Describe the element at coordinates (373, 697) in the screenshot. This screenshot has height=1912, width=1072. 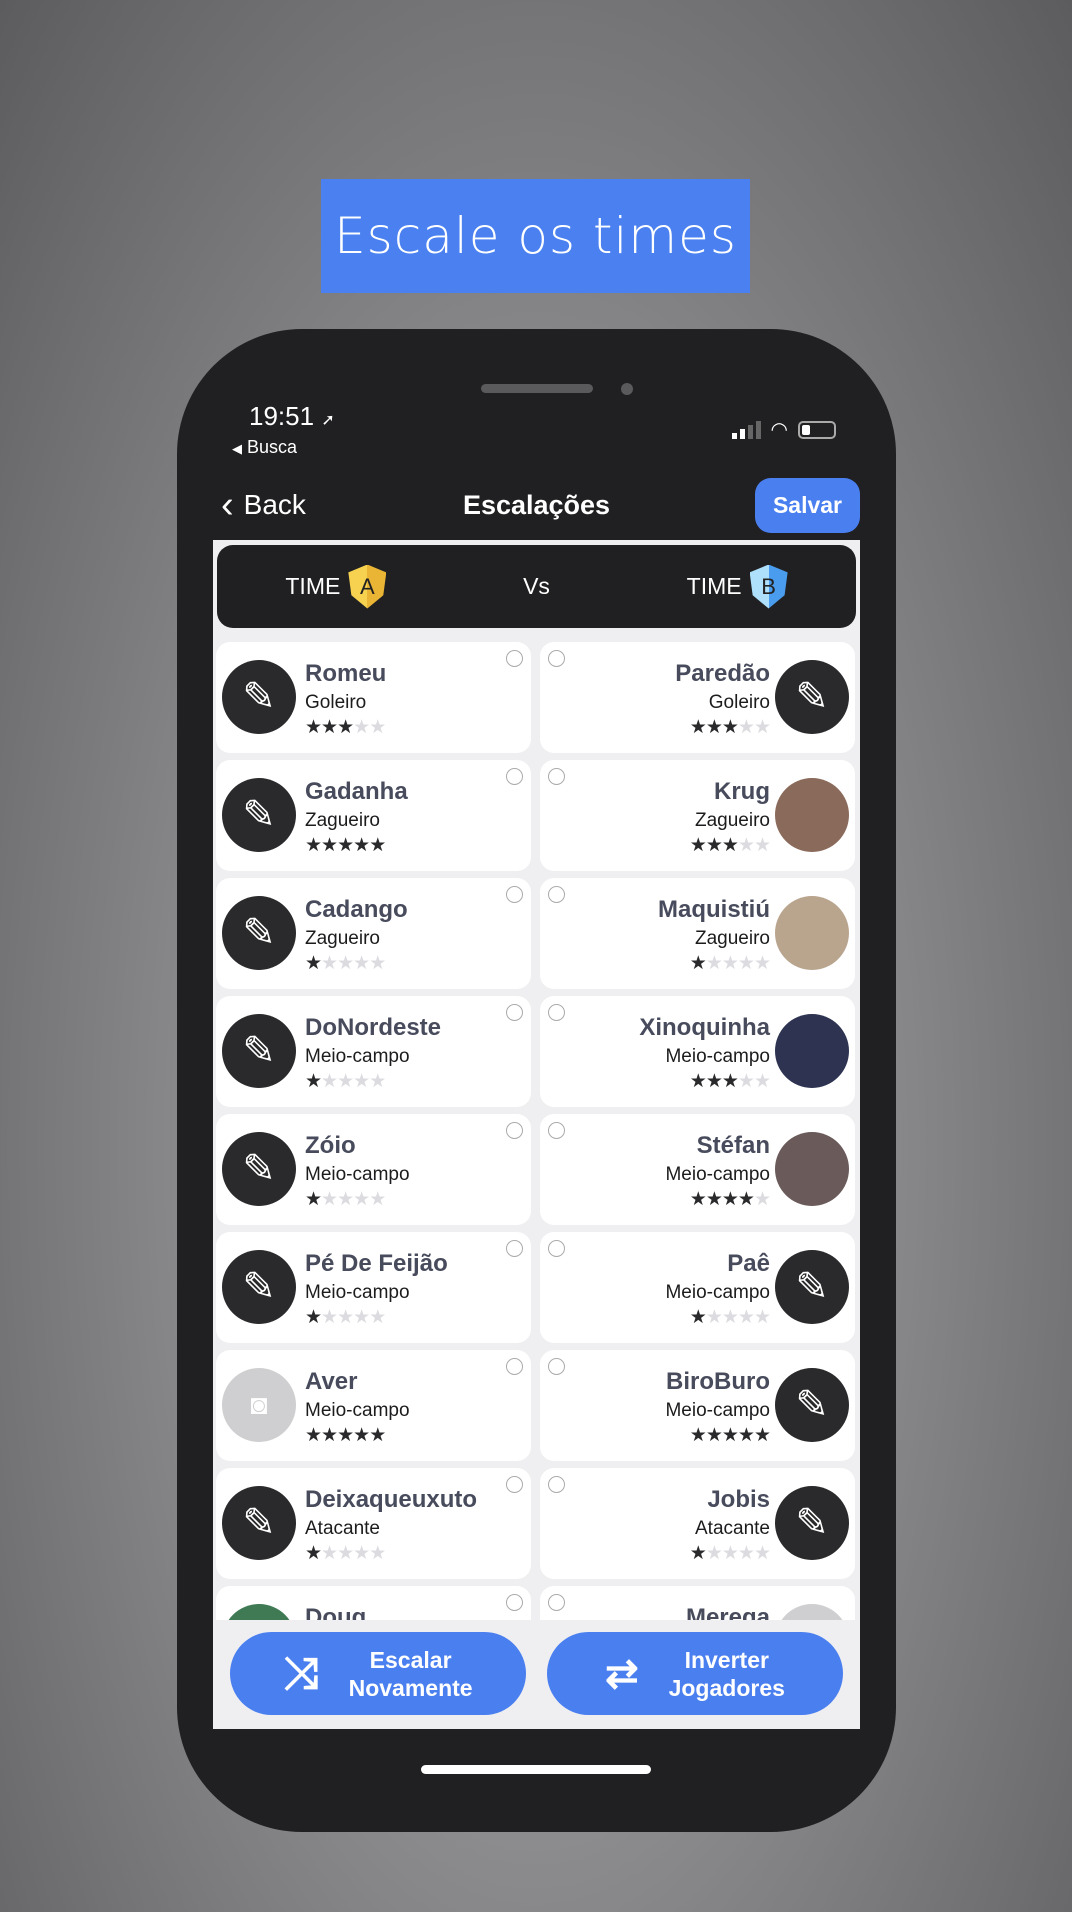
I see `player-card: ✎ Romeu Goleiro ★★★★★` at that location.